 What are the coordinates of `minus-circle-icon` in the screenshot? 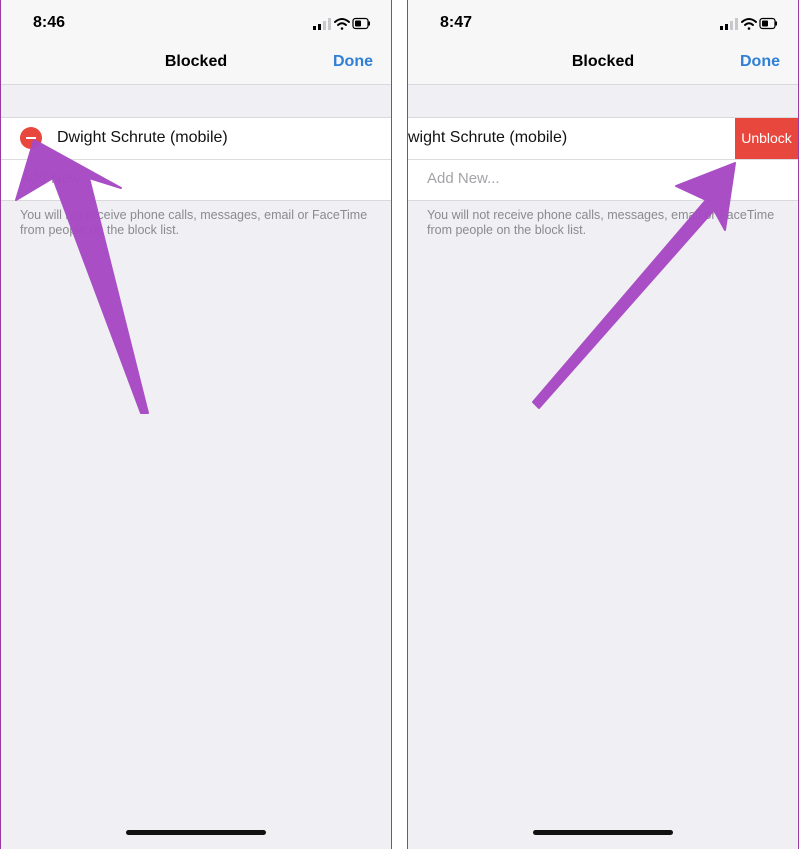 It's located at (31, 138).